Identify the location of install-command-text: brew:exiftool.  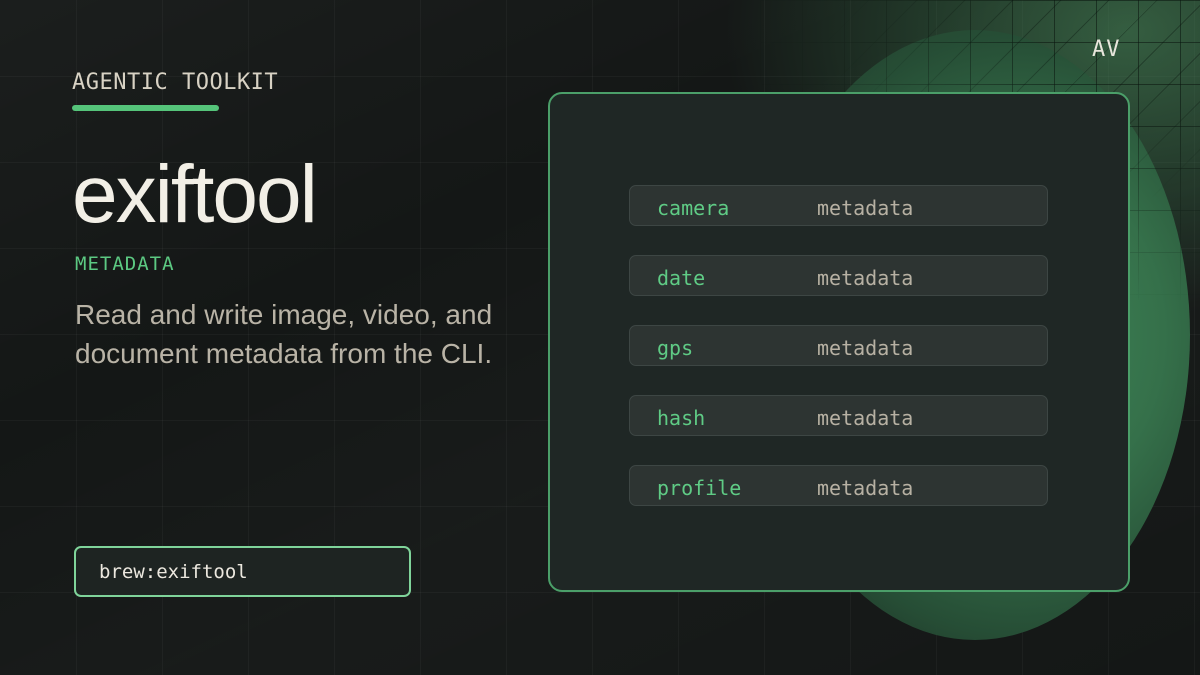
(173, 572).